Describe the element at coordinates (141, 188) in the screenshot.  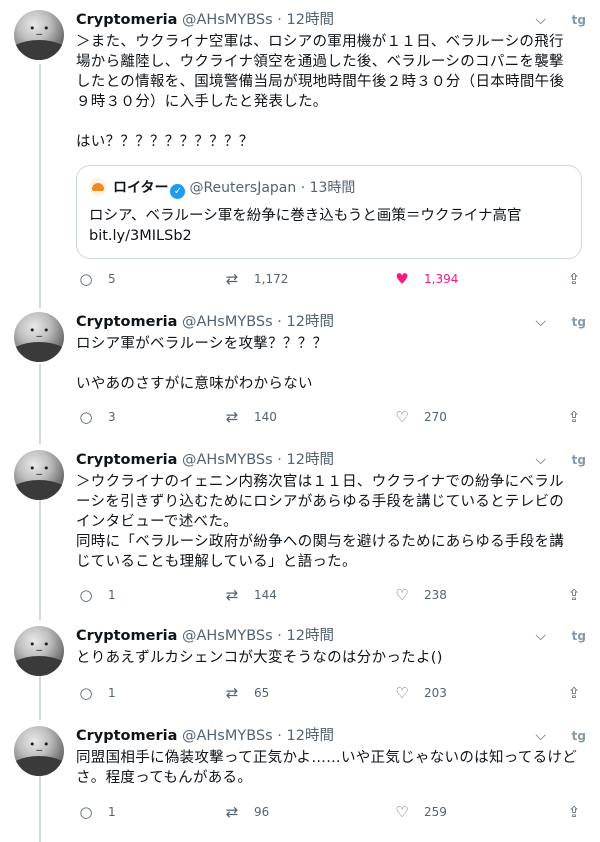
I see `display-name: ロイター` at that location.